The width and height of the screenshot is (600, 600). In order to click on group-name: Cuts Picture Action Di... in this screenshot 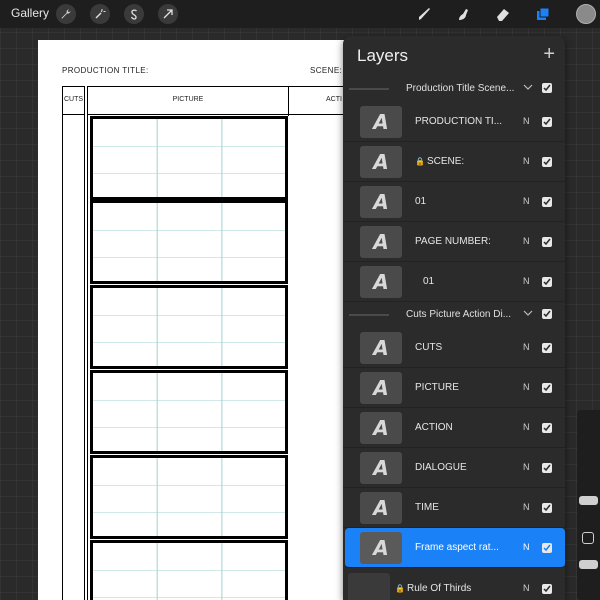, I will do `click(459, 314)`.